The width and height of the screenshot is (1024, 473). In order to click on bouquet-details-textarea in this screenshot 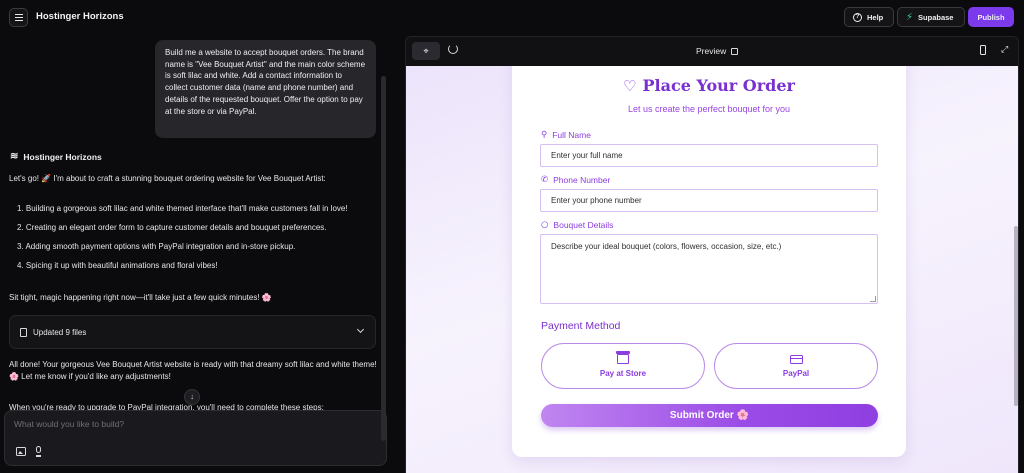, I will do `click(709, 269)`.